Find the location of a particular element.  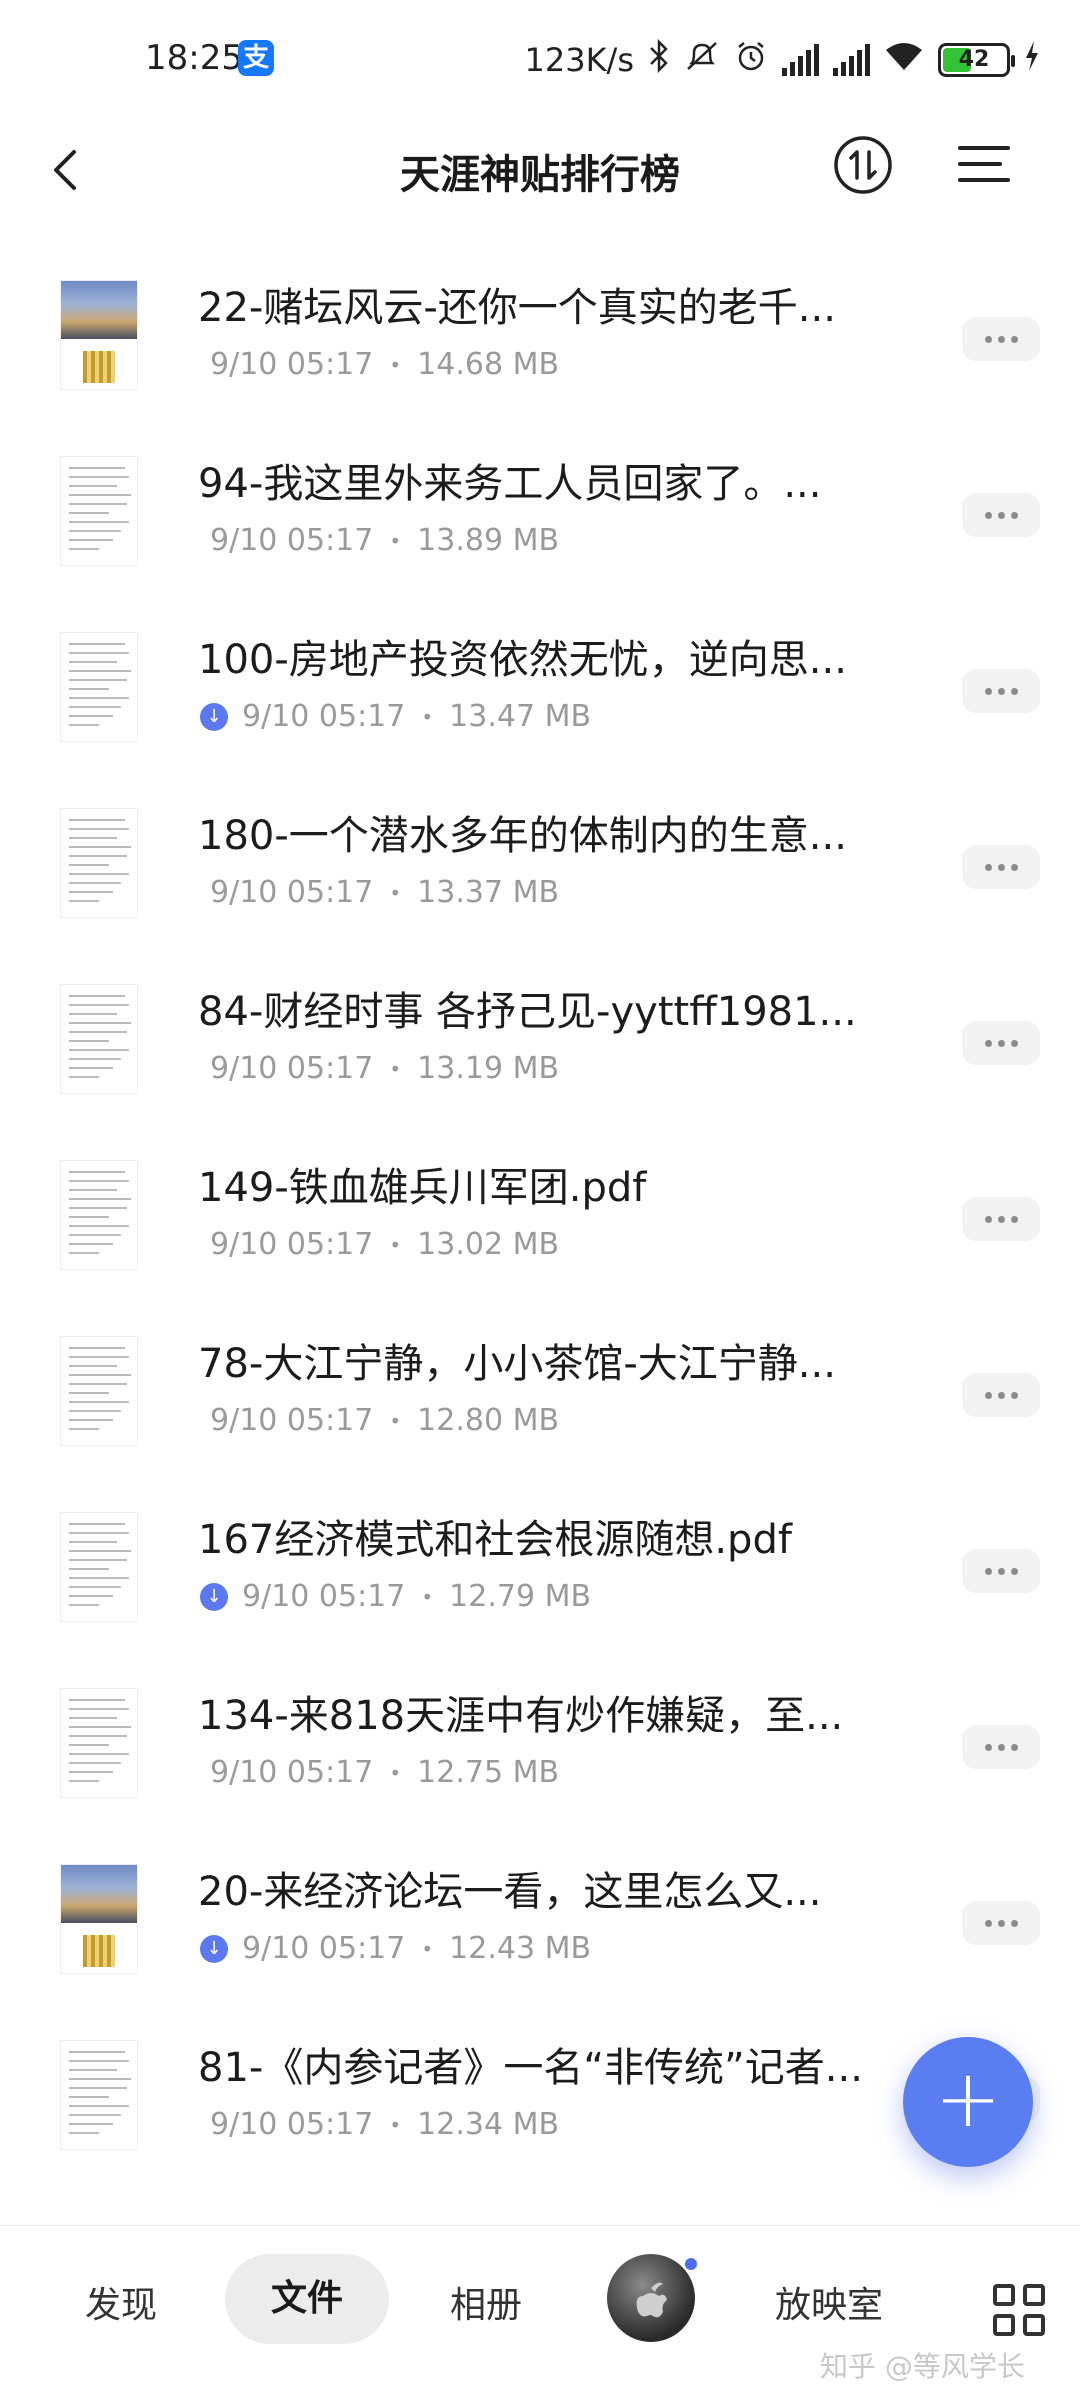

file-size: 13.02 MB is located at coordinates (488, 1244).